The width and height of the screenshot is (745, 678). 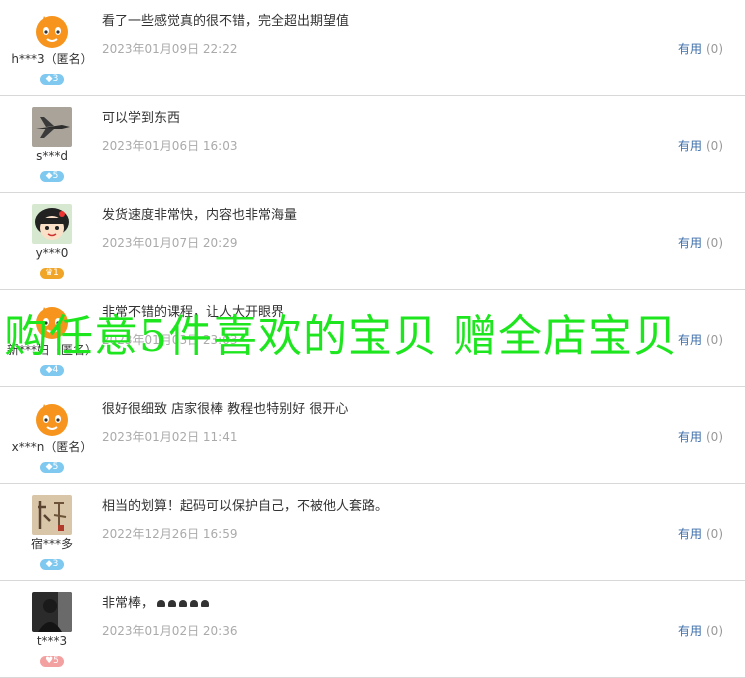 I want to click on thumbs-icons, so click(x=182, y=603).